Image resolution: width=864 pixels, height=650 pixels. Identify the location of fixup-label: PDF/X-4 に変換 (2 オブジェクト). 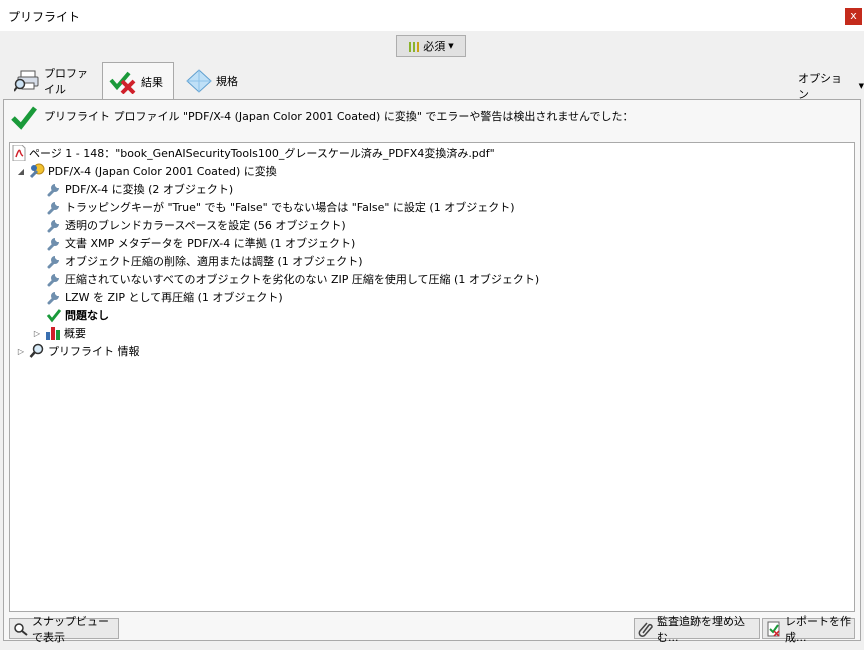
(149, 189).